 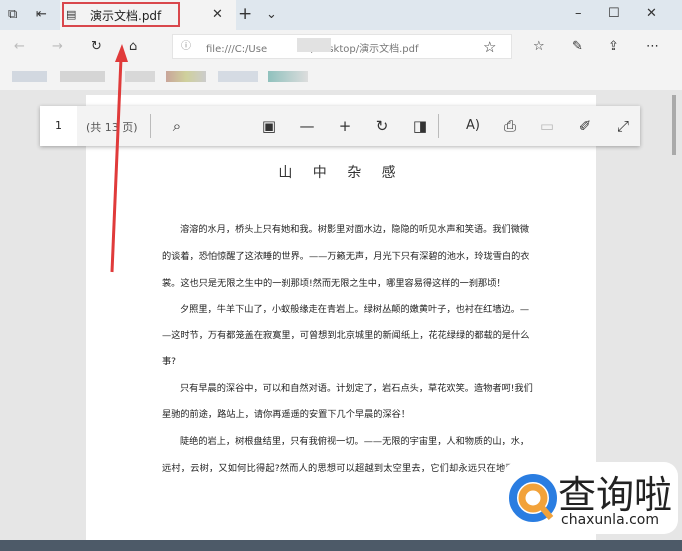 I want to click on watermark: 查询啦 chaxunla.com, so click(x=590, y=498).